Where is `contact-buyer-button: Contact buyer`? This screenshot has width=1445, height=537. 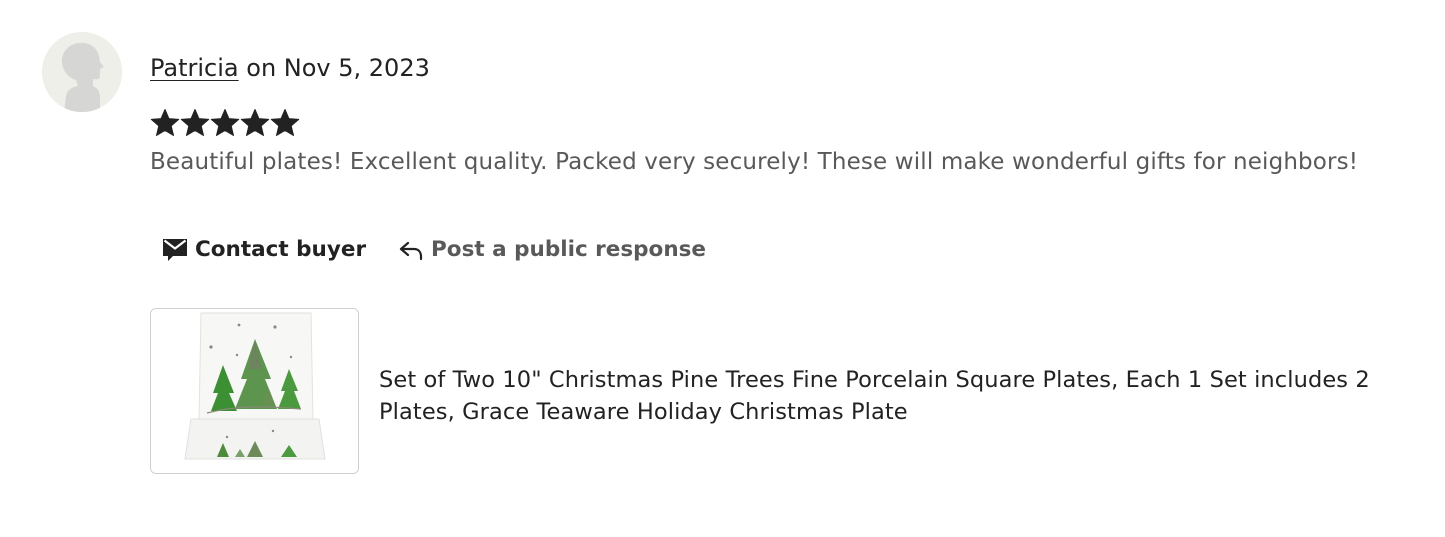
contact-buyer-button: Contact buyer is located at coordinates (264, 249).